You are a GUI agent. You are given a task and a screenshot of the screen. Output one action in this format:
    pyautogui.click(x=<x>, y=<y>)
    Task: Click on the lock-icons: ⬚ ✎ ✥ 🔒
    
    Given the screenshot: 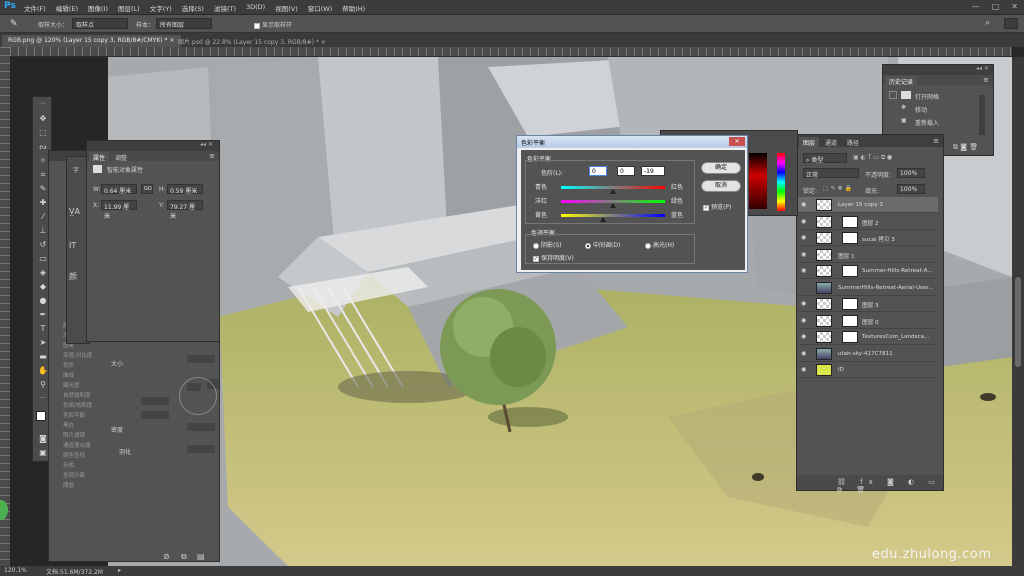 What is the action you would take?
    pyautogui.click(x=837, y=188)
    